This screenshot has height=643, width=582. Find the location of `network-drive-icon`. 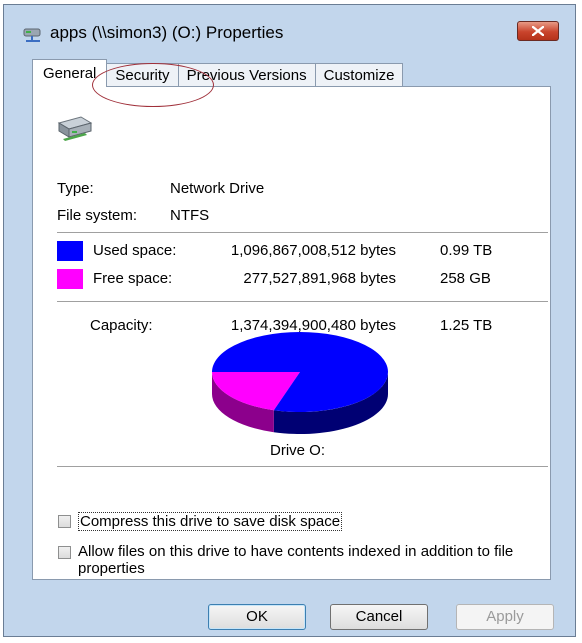

network-drive-icon is located at coordinates (33, 34).